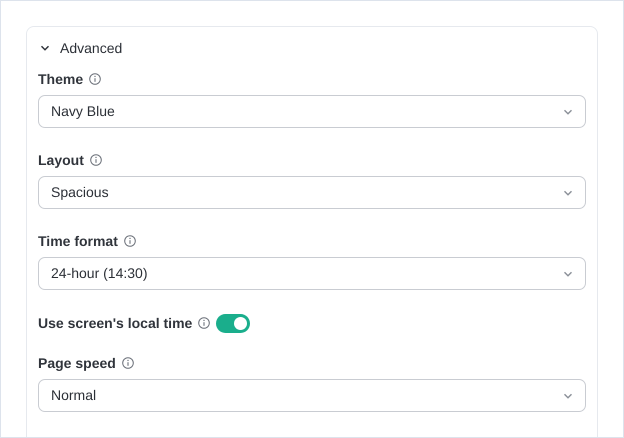  I want to click on dropdown-field: Navy Blue, so click(312, 111).